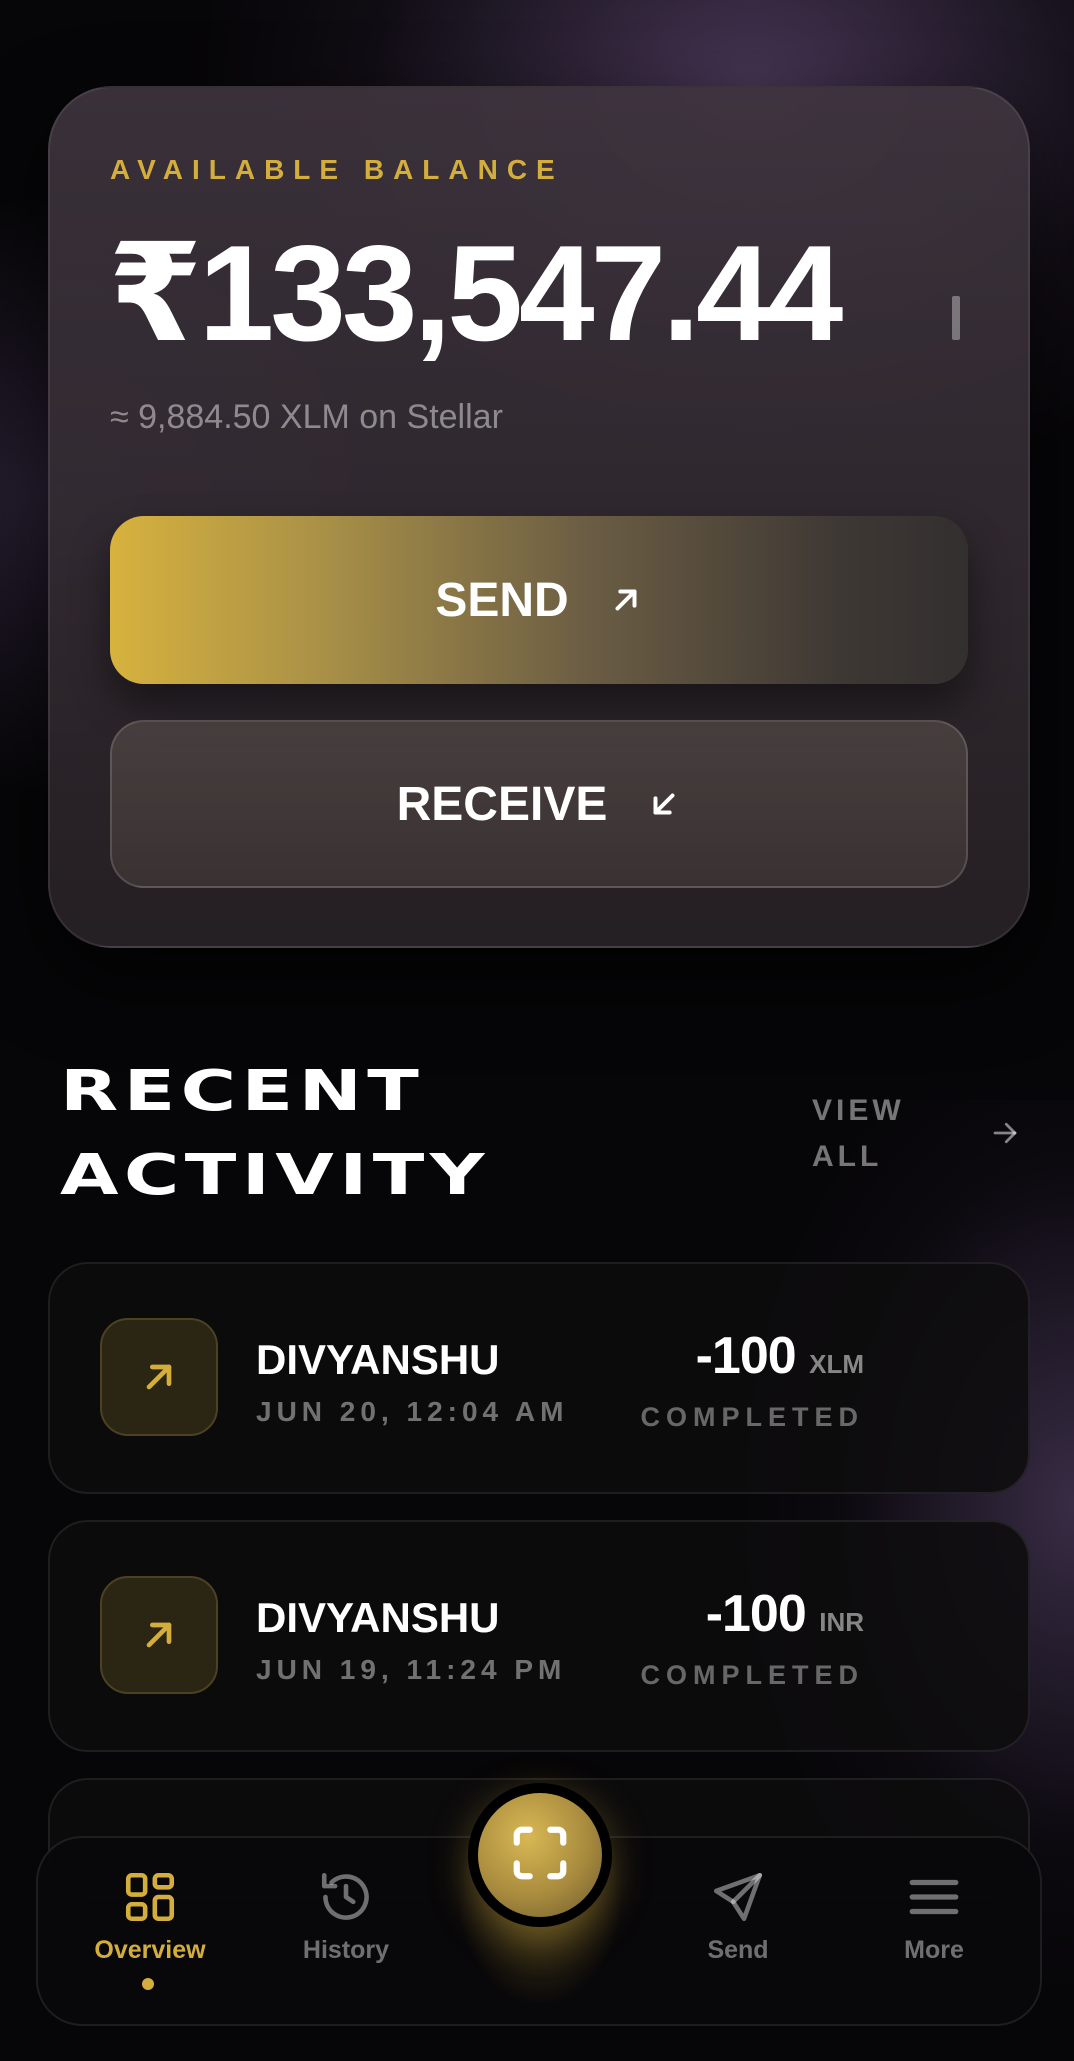  Describe the element at coordinates (934, 1897) in the screenshot. I see `menu-icon` at that location.